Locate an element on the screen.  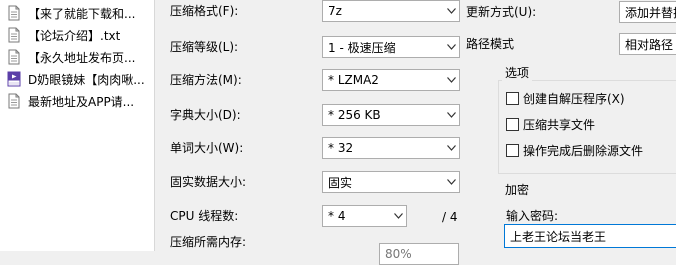
compression-level-select: 1 - 极速压缩 is located at coordinates (391, 47).